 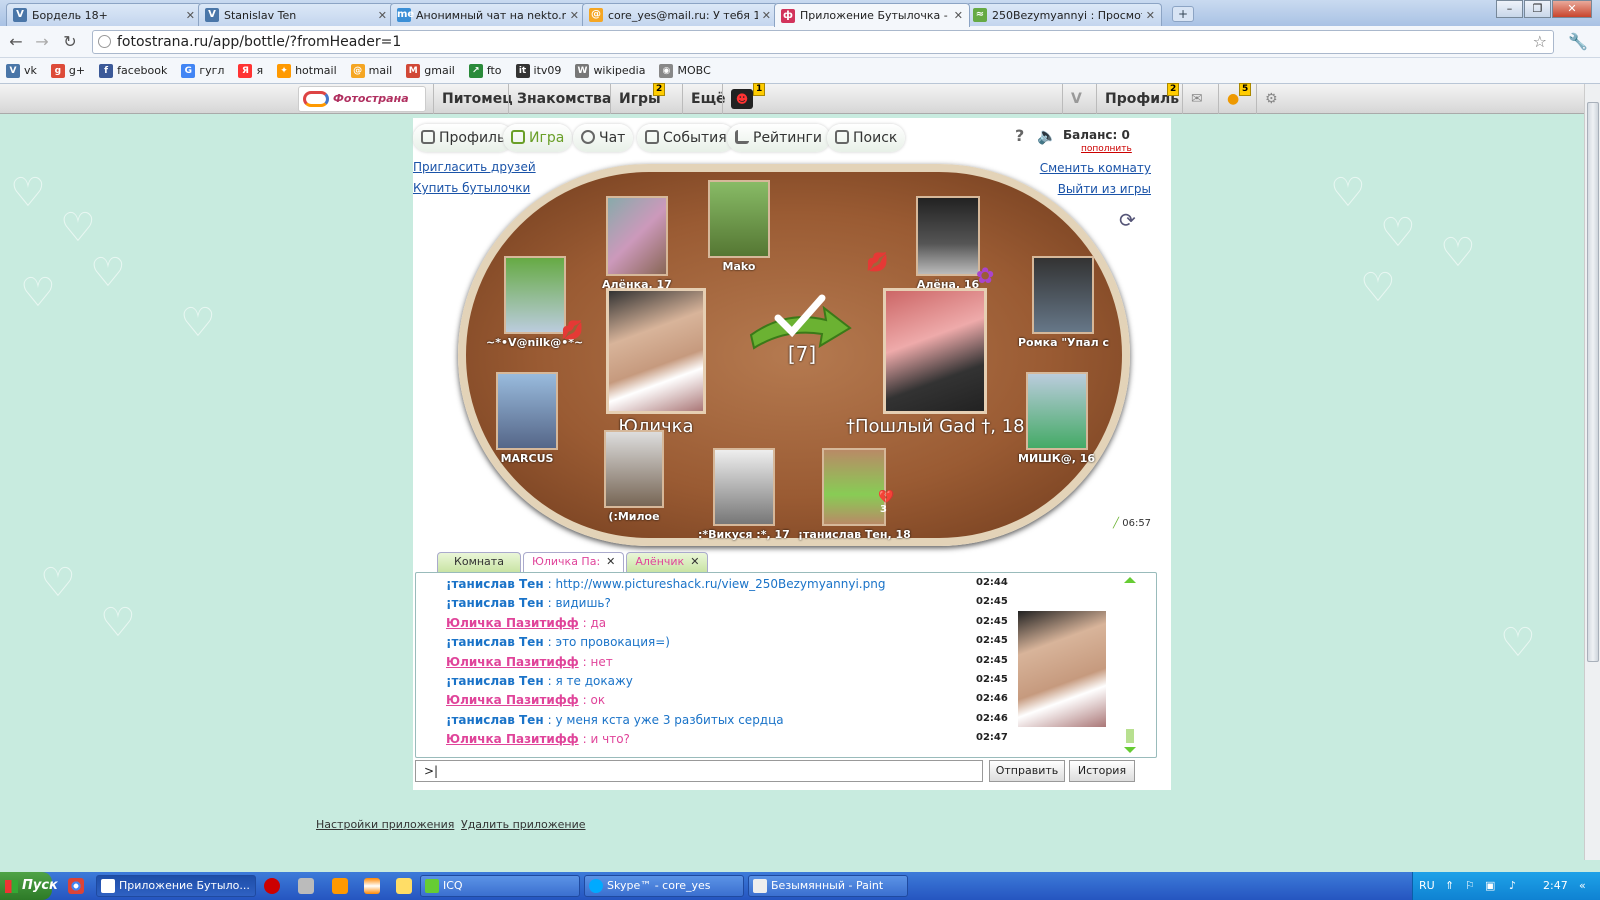 What do you see at coordinates (371, 70) in the screenshot?
I see `bookmark-6: @ mail` at bounding box center [371, 70].